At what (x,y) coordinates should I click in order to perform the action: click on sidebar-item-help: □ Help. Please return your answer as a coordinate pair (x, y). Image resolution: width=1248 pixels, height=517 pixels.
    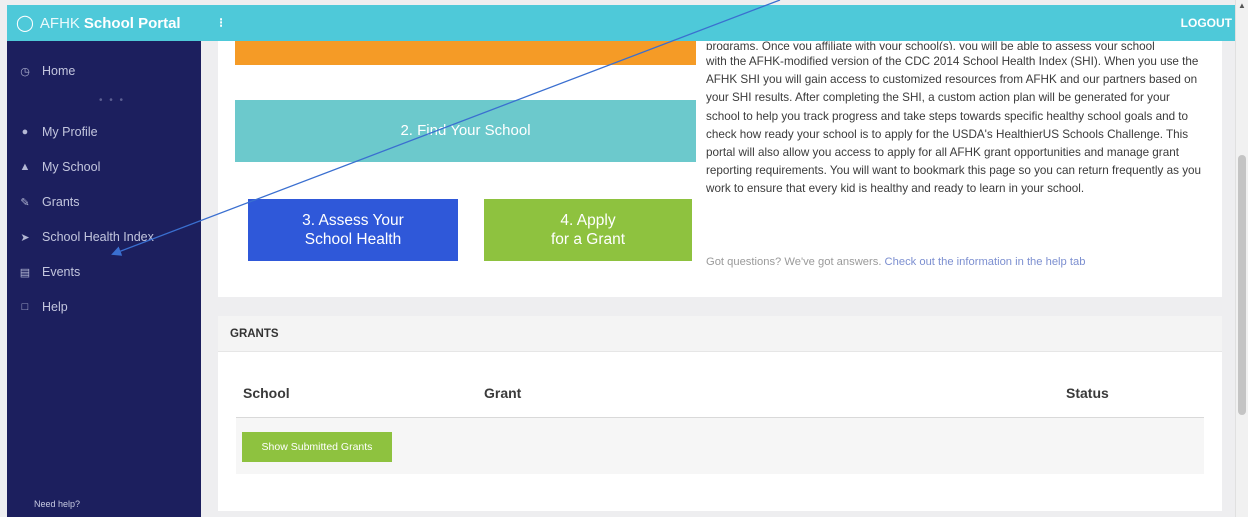
    Looking at the image, I should click on (104, 307).